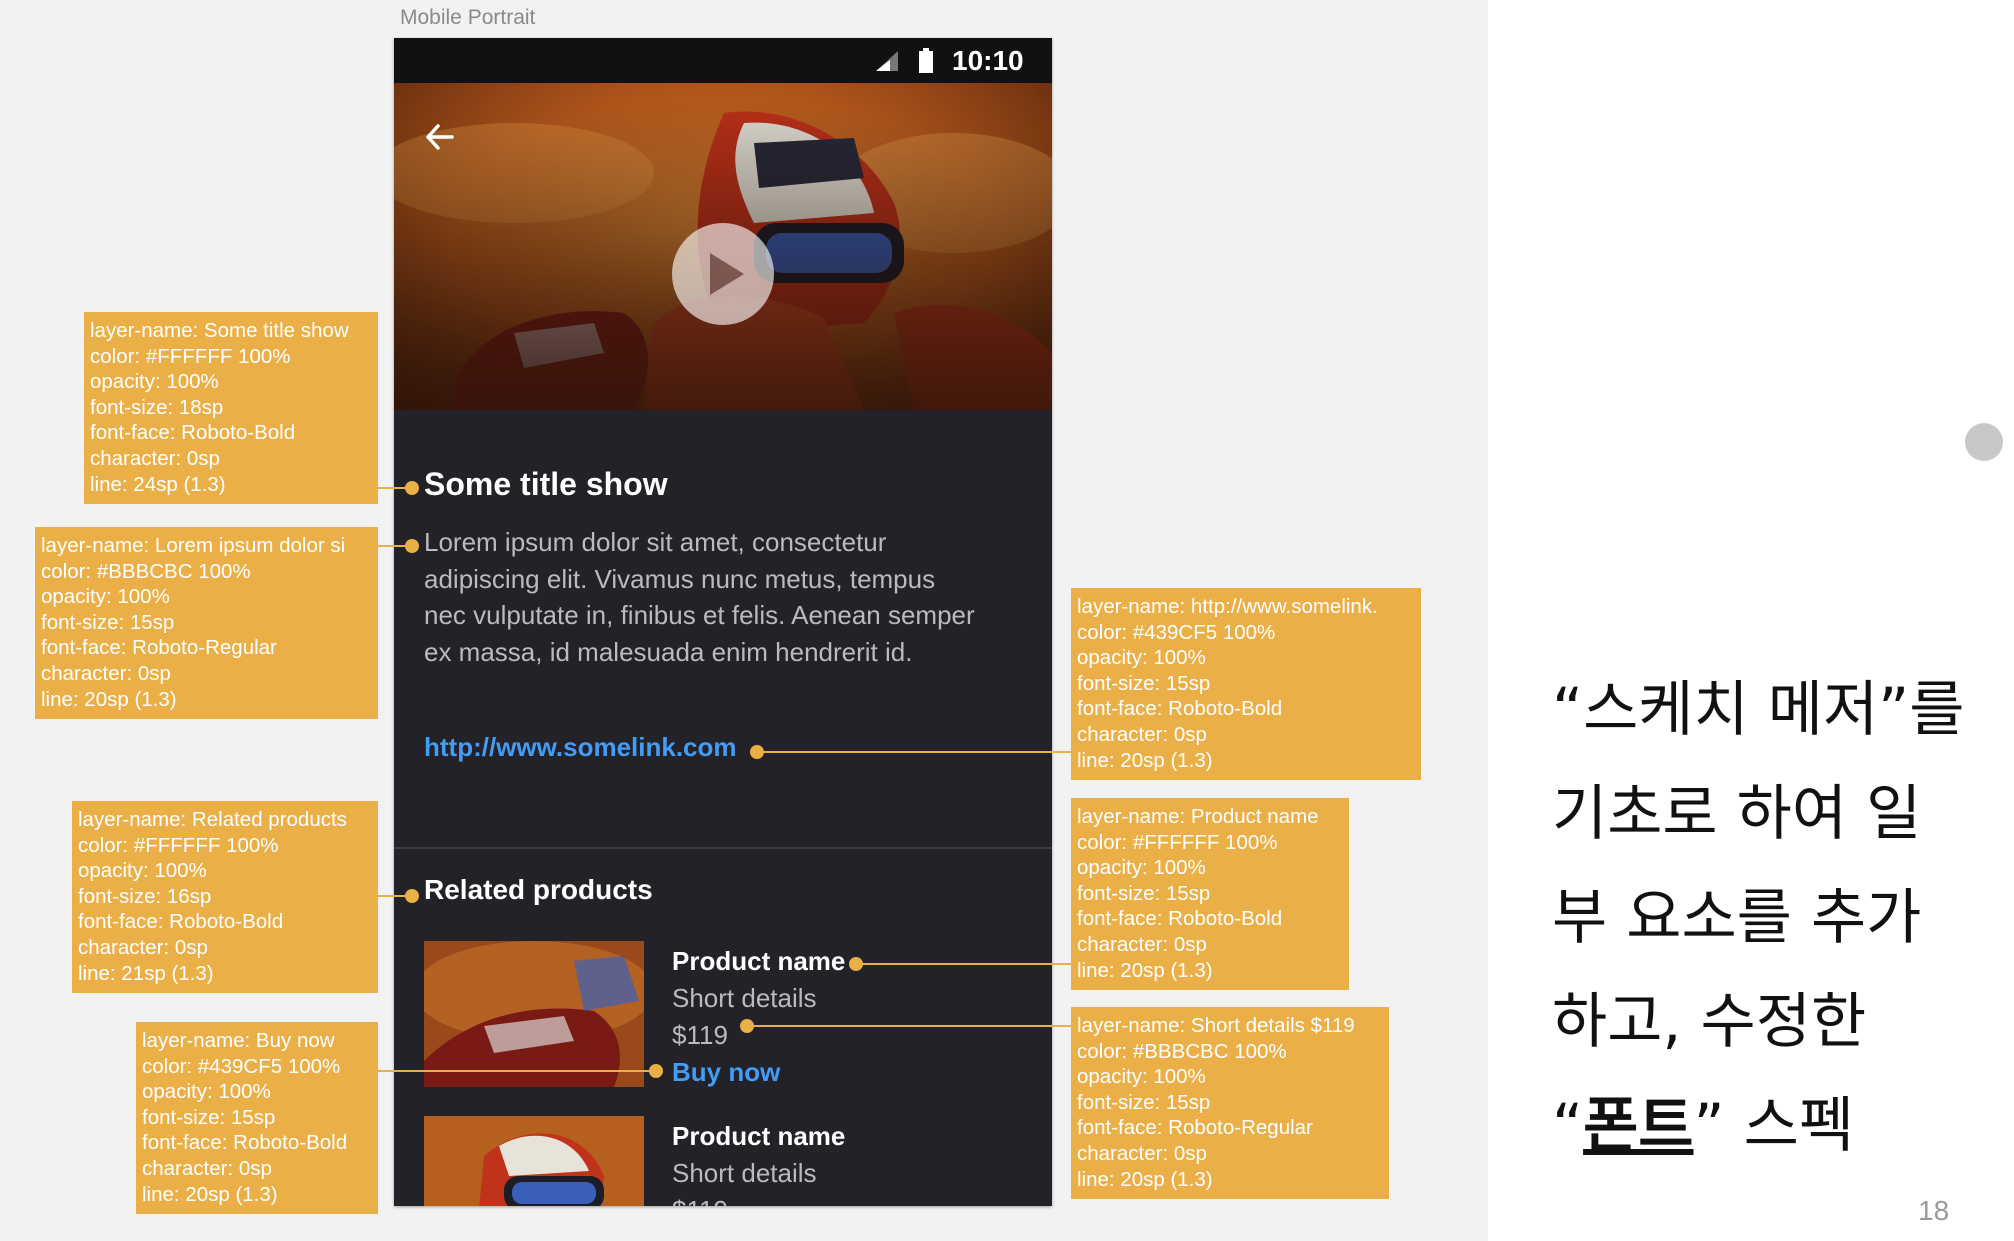 The image size is (2014, 1241). What do you see at coordinates (1758, 710) in the screenshot?
I see `caption-line: “스케치 메저”를` at bounding box center [1758, 710].